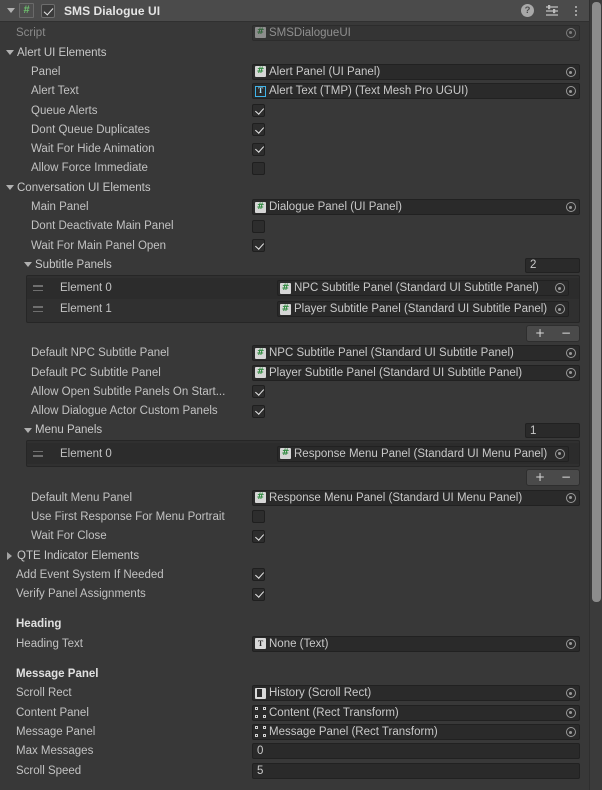 The width and height of the screenshot is (602, 790). I want to click on default-menu-object-picker, so click(570, 498).